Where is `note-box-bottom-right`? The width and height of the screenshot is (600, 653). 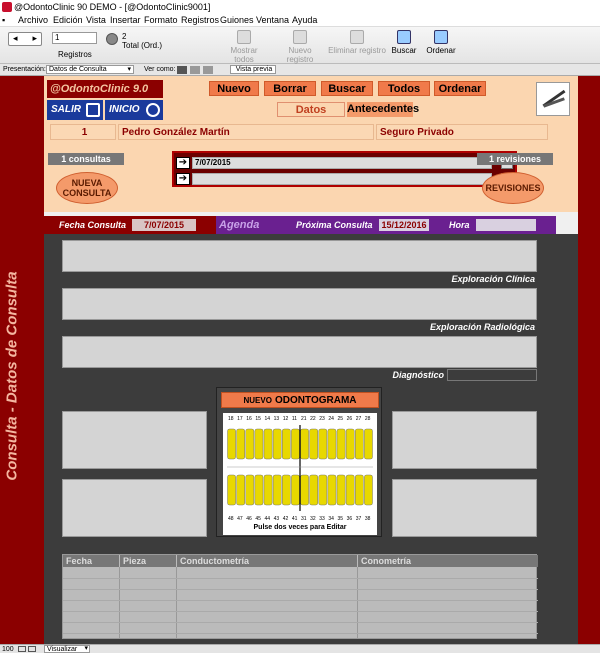 note-box-bottom-right is located at coordinates (464, 508).